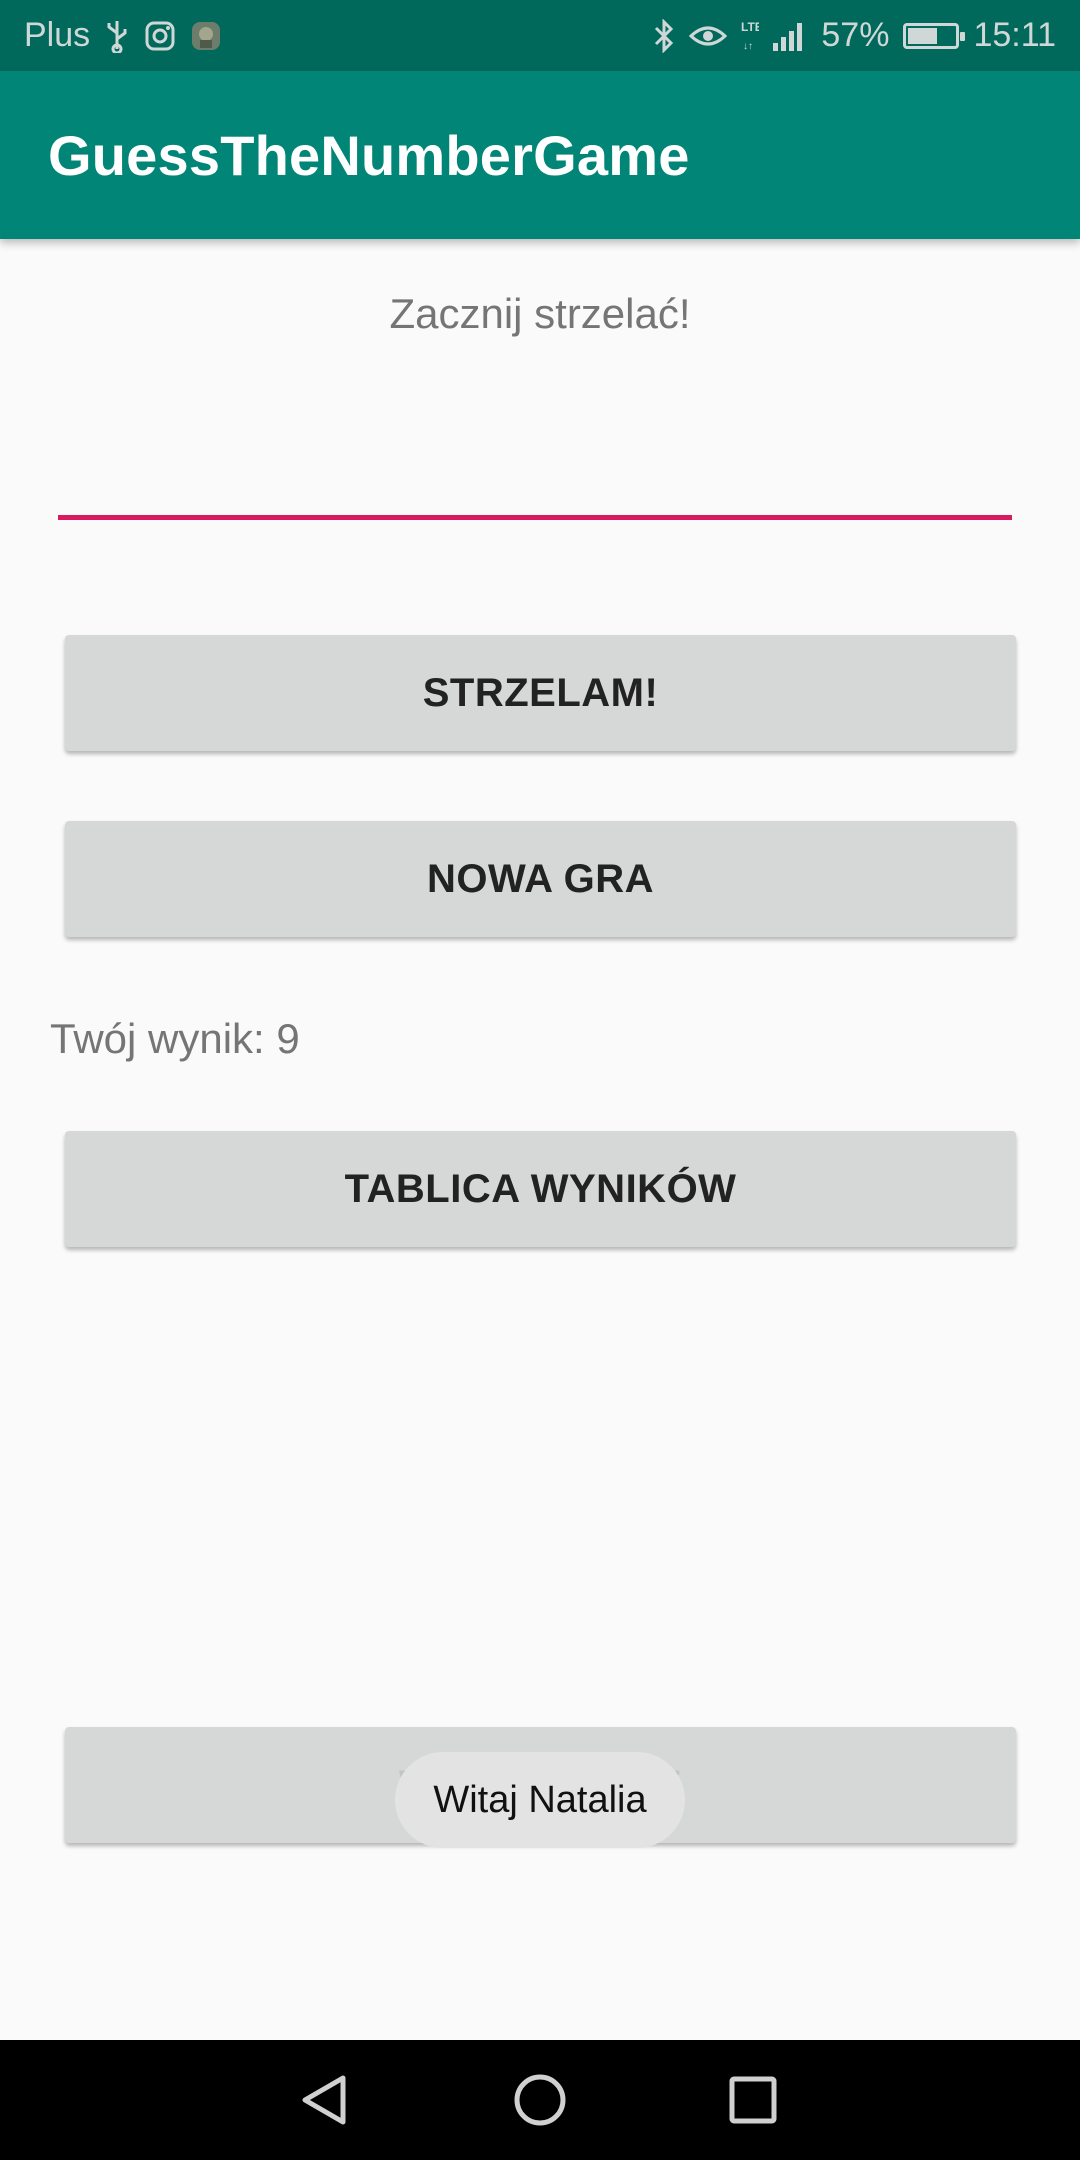  Describe the element at coordinates (540, 313) in the screenshot. I see `hint-text: Zacznij strzelać!` at that location.